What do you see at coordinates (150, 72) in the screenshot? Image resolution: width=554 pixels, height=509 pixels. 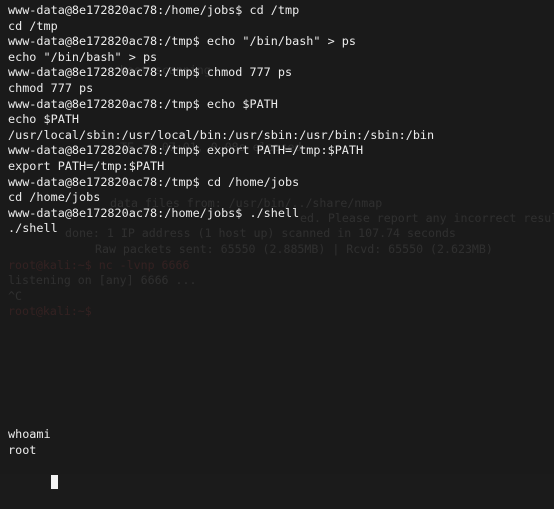 I see `terminal-line: www-data@8e172820ac78:/tmp$ chmod 777 ps` at bounding box center [150, 72].